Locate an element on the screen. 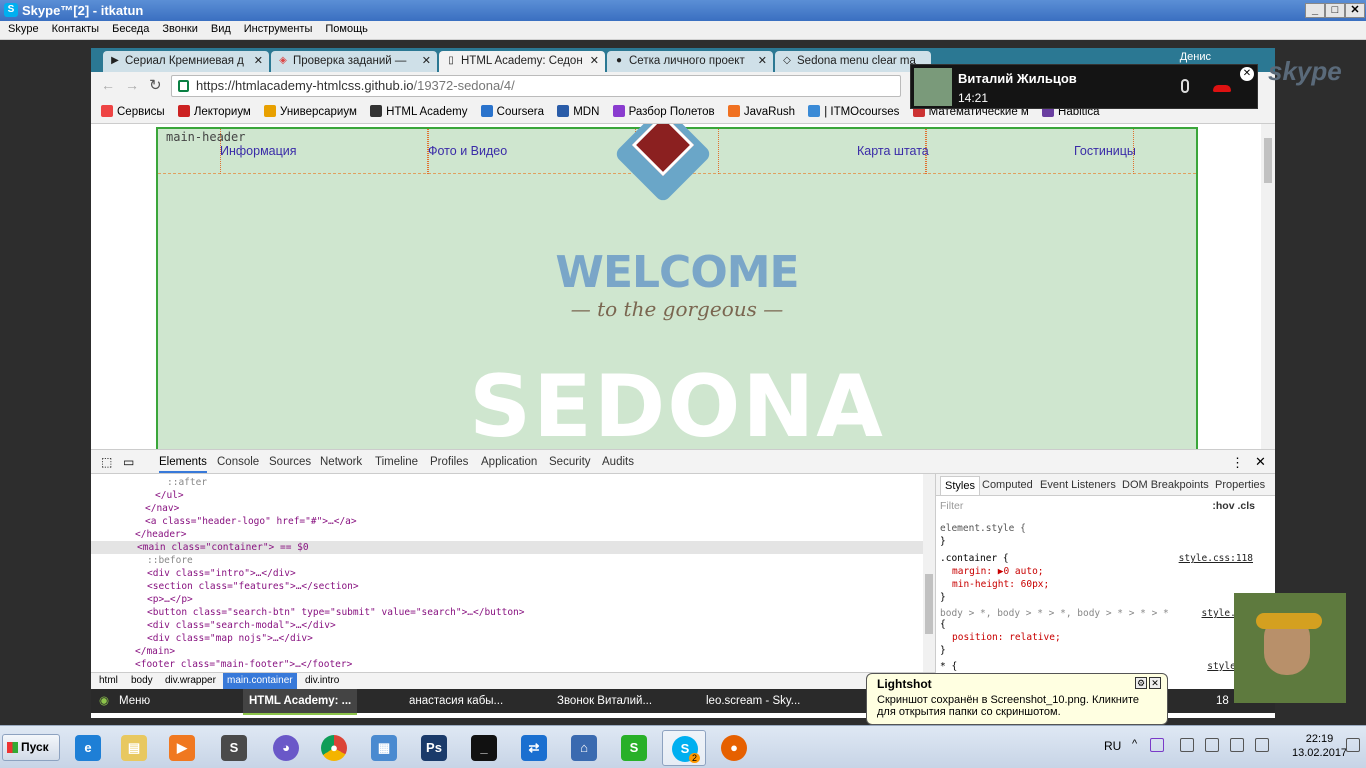  network-tray-icon is located at coordinates (1237, 745).